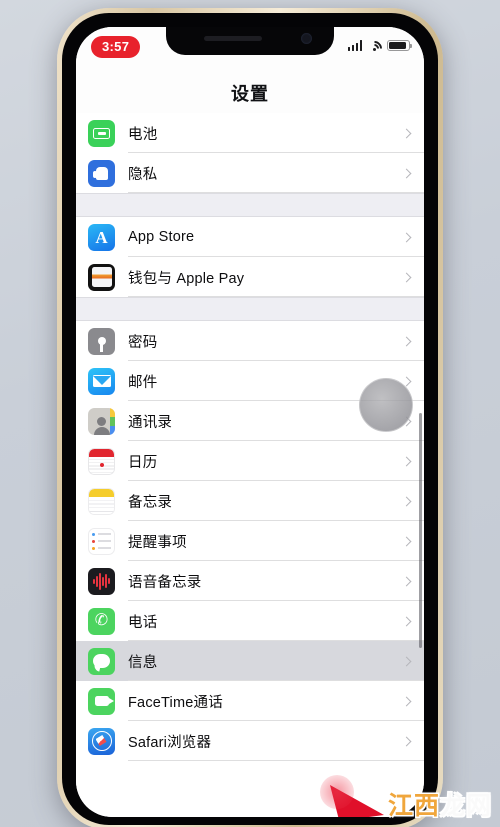 The height and width of the screenshot is (827, 500). I want to click on settings-row-label: 邮件, so click(143, 382).